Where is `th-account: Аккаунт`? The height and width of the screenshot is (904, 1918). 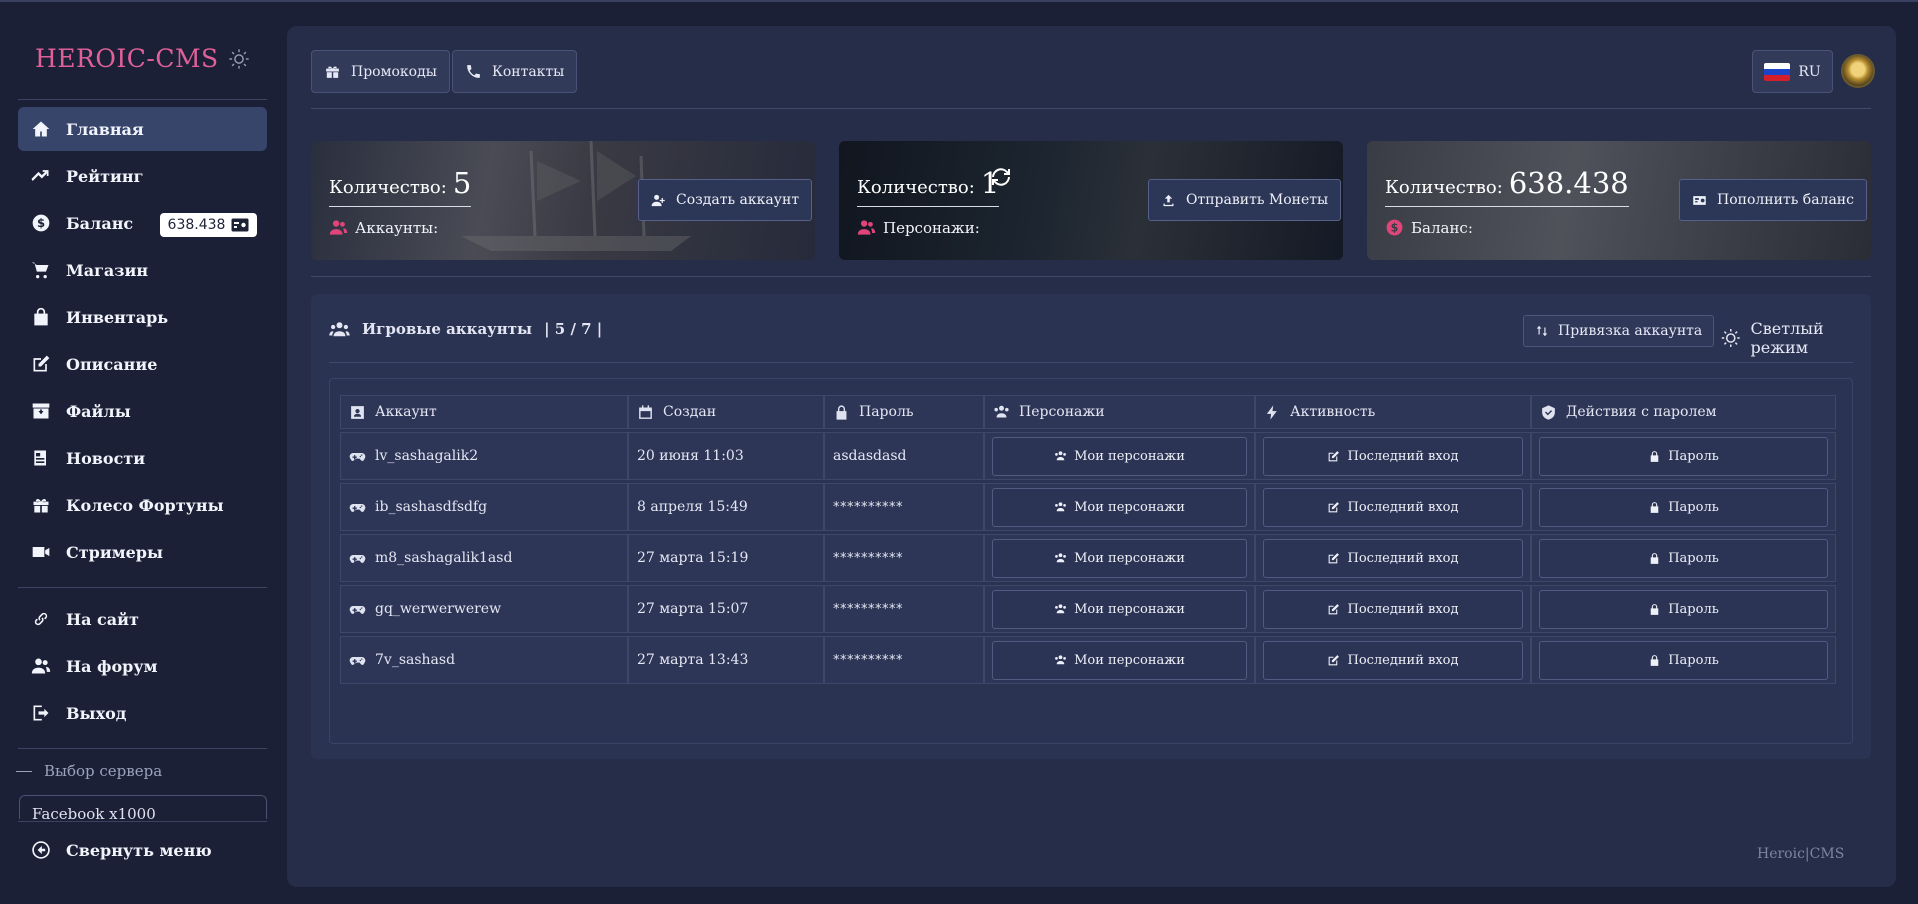
th-account: Аккаунт is located at coordinates (484, 412).